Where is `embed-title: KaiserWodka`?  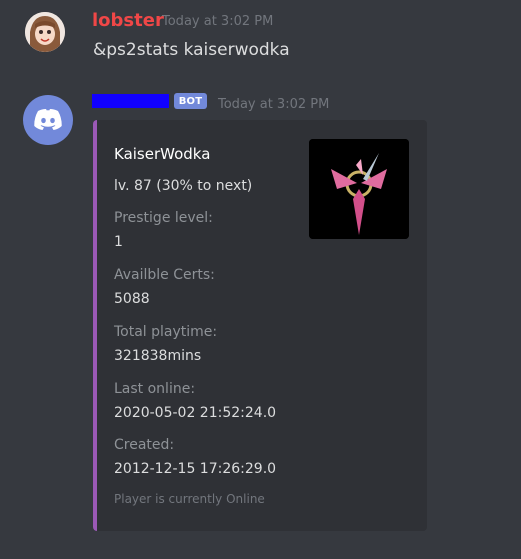
embed-title: KaiserWodka is located at coordinates (162, 154).